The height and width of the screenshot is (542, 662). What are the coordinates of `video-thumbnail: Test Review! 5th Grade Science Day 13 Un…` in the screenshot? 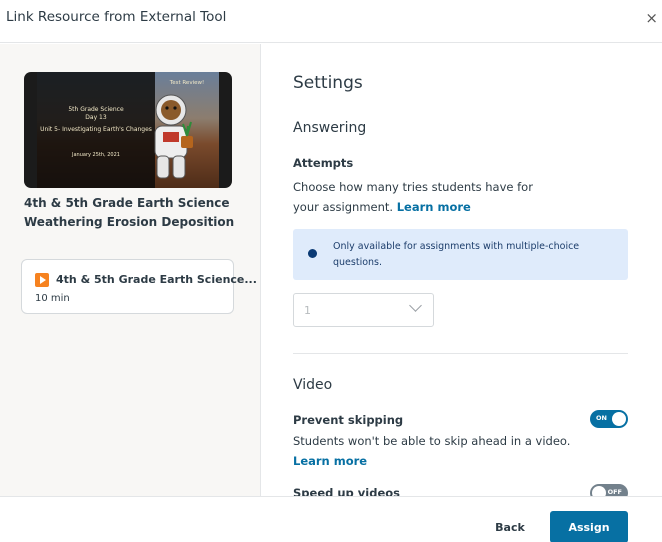 It's located at (128, 130).